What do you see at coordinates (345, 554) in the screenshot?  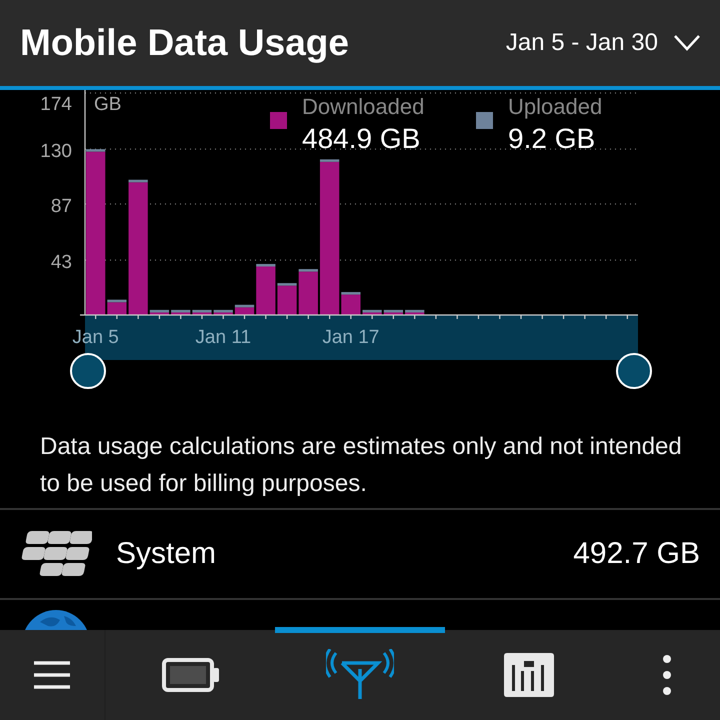 I see `app-name: System` at bounding box center [345, 554].